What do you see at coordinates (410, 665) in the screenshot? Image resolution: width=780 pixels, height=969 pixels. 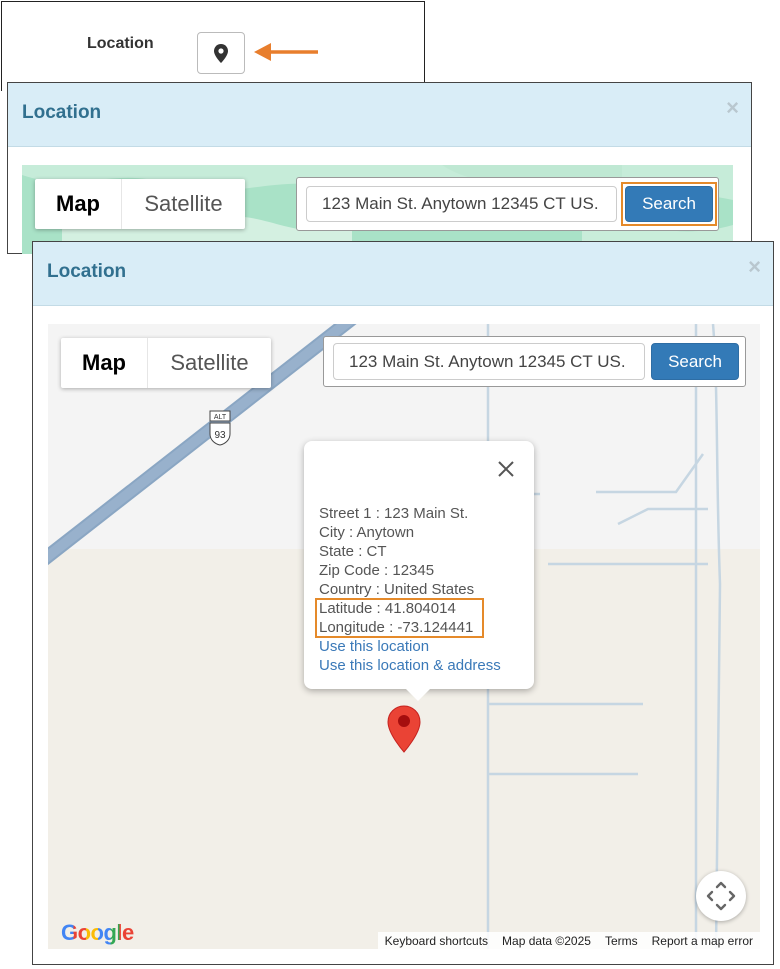 I see `use-location-address-link: Use this location & address` at bounding box center [410, 665].